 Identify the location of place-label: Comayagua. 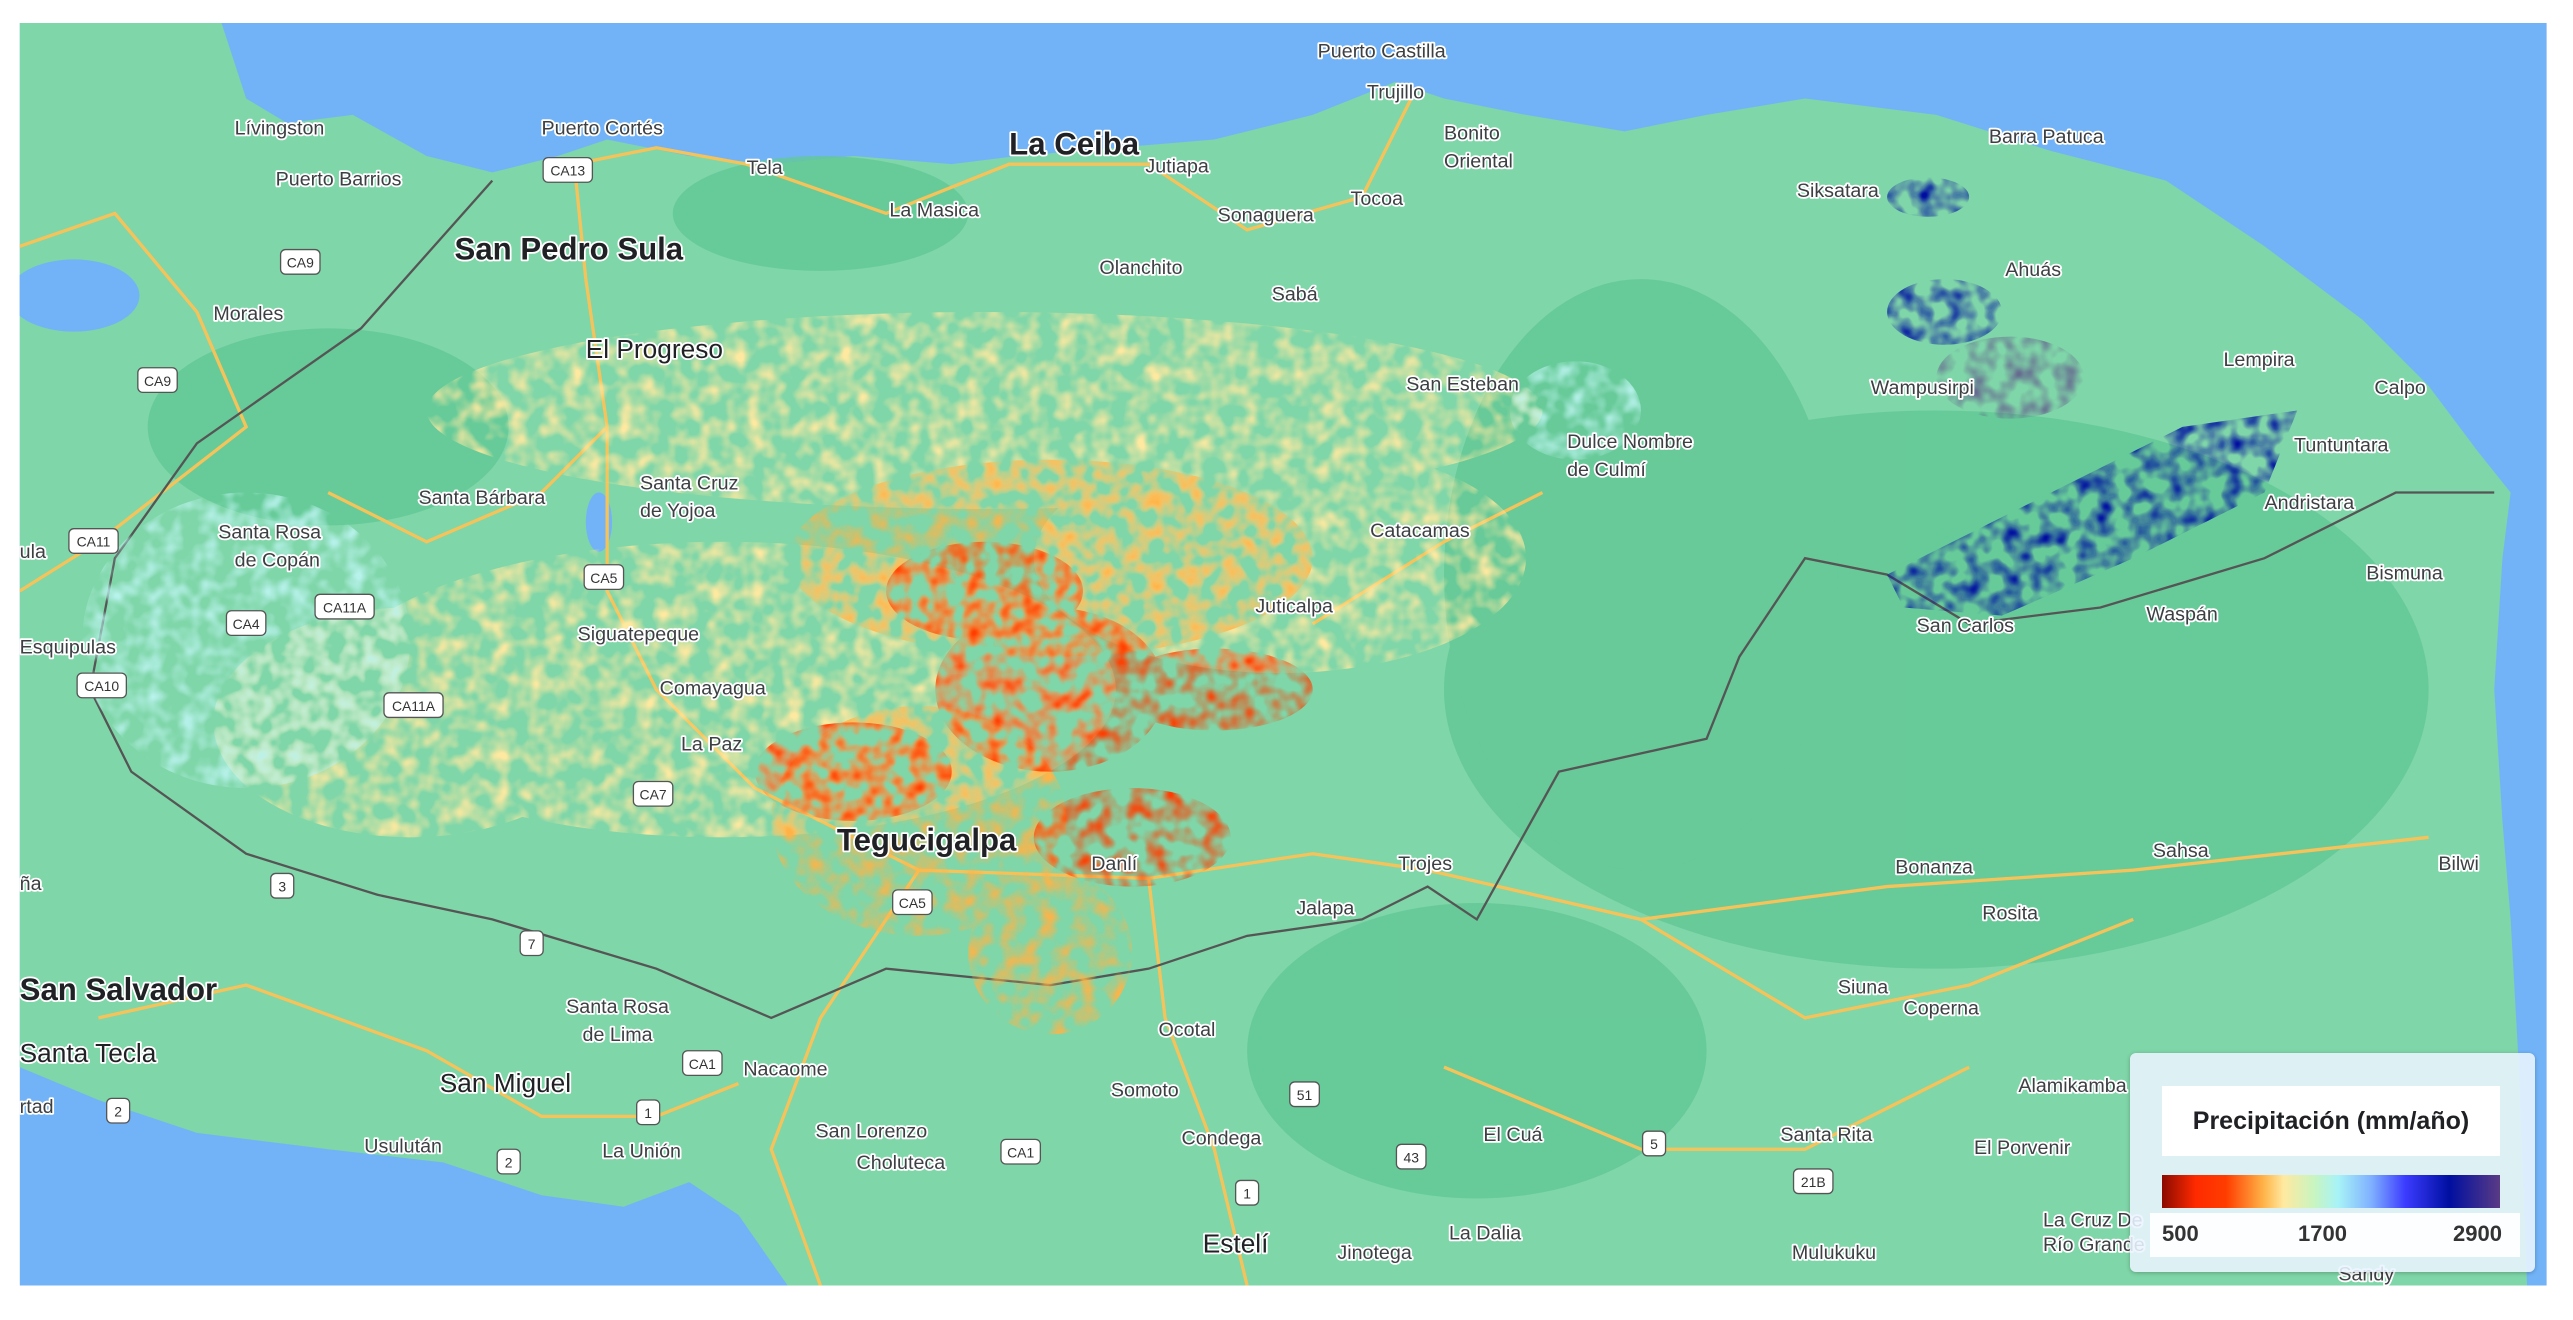
(713, 688).